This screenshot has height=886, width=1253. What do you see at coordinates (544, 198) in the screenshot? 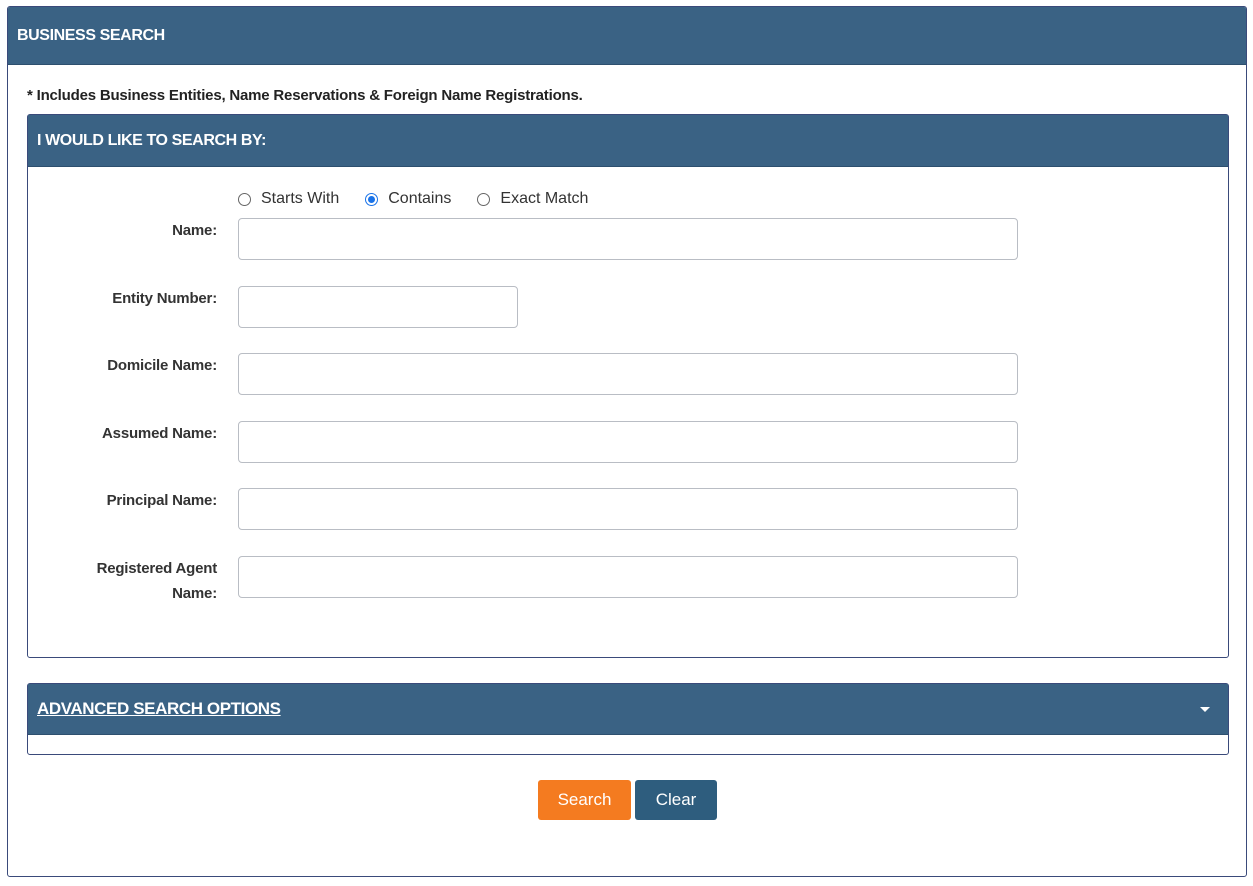
I see `radio-label: Exact Match` at bounding box center [544, 198].